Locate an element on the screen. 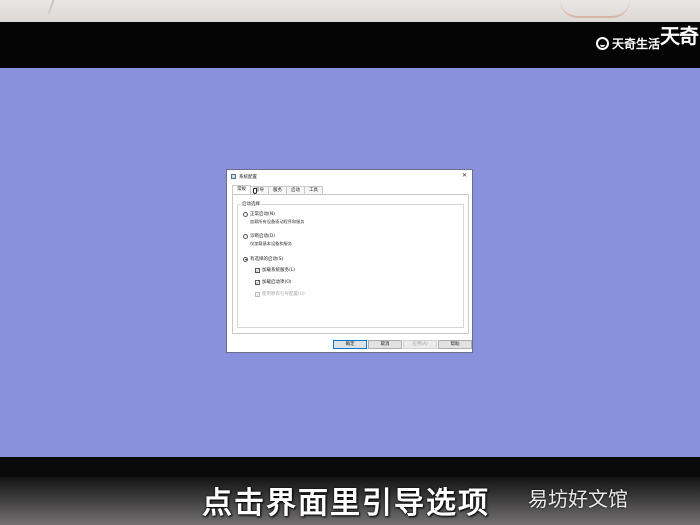 The height and width of the screenshot is (525, 700). tab-bar: 常规 引导 服务 启动 工具 is located at coordinates (277, 189).